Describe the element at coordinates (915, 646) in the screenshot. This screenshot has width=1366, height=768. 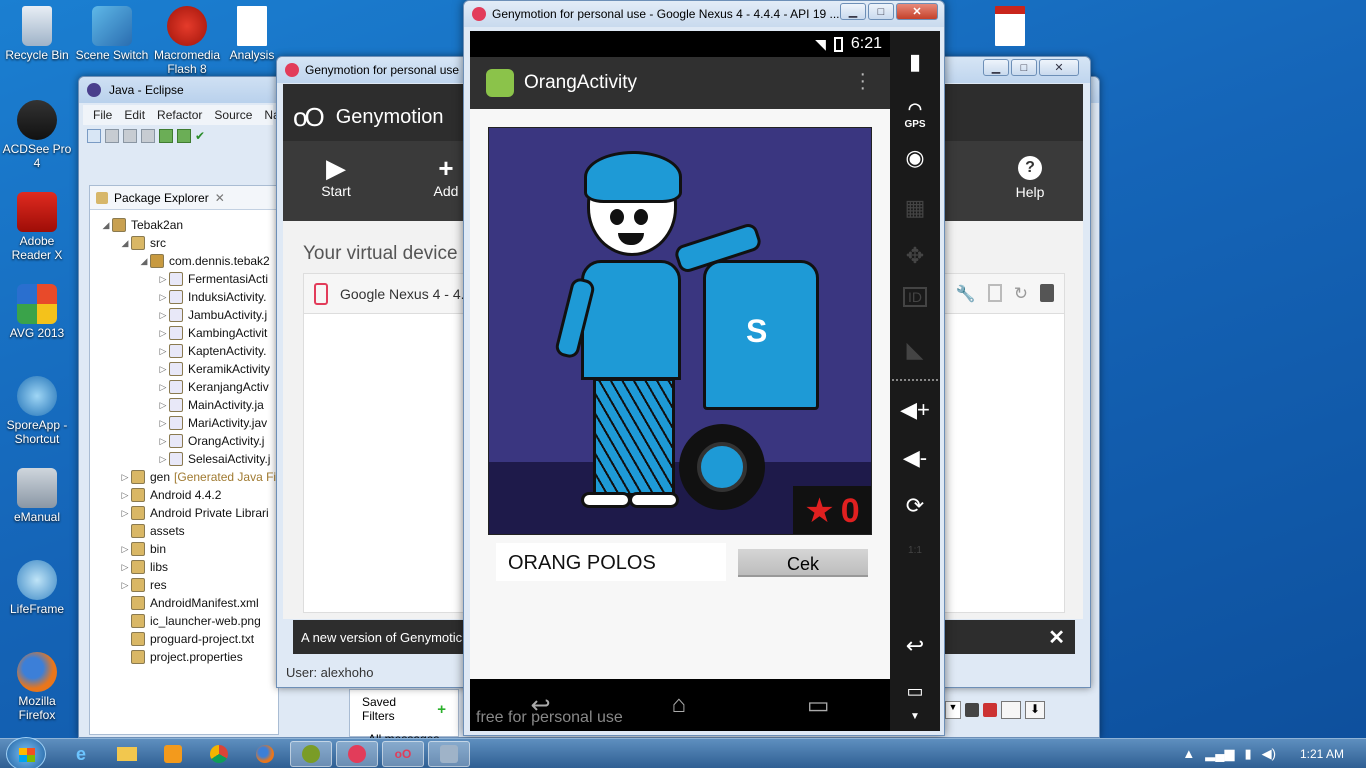
I see `back-button-icon: ↩` at that location.